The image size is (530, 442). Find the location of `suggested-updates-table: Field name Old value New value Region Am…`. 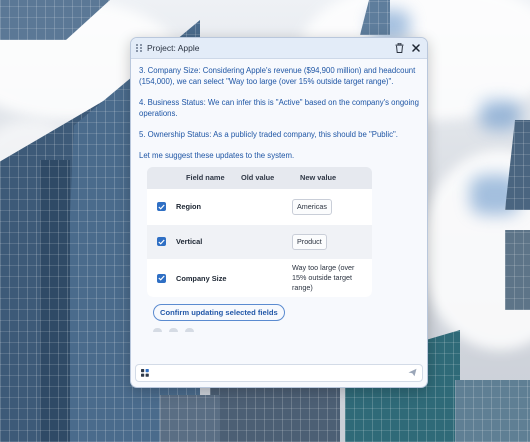

suggested-updates-table: Field name Old value New value Region Am… is located at coordinates (259, 231).